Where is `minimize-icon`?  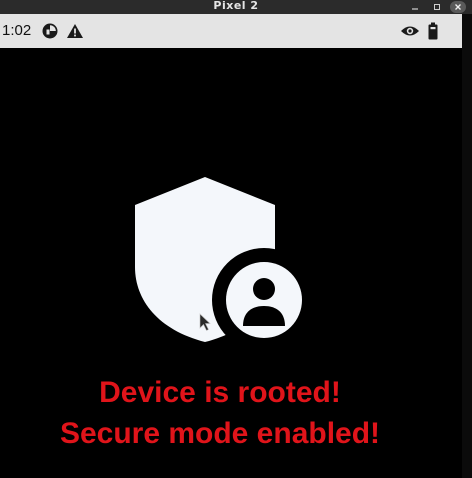
minimize-icon is located at coordinates (415, 9).